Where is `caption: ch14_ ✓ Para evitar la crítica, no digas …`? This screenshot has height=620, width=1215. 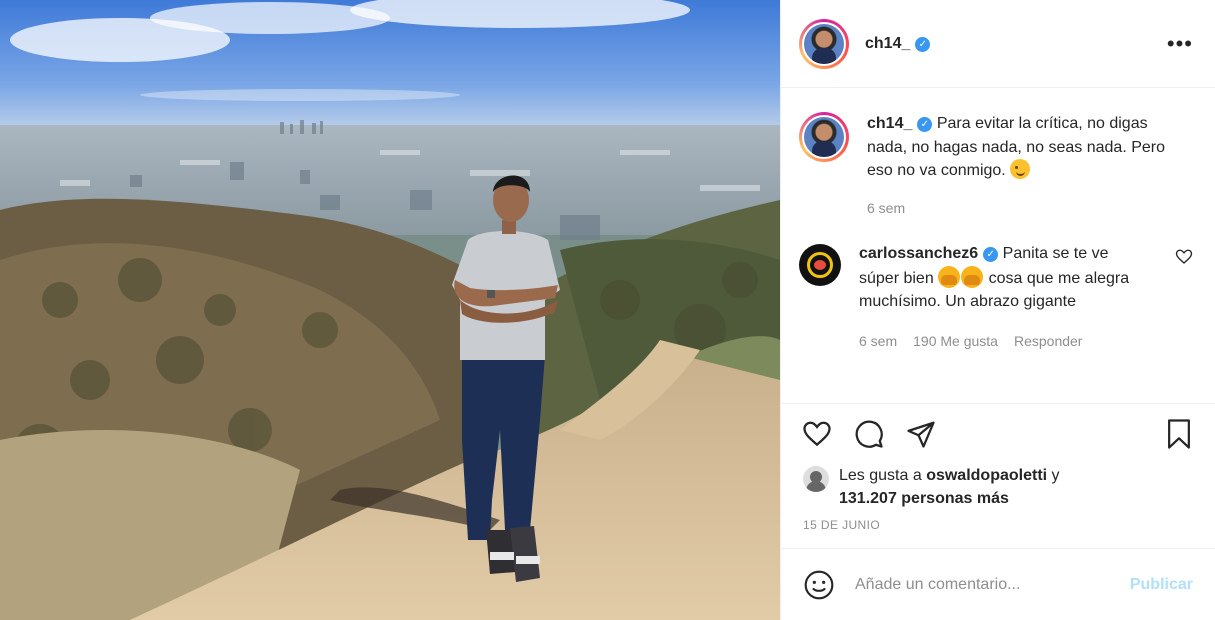 caption: ch14_ ✓ Para evitar la crítica, no digas … is located at coordinates (996, 166).